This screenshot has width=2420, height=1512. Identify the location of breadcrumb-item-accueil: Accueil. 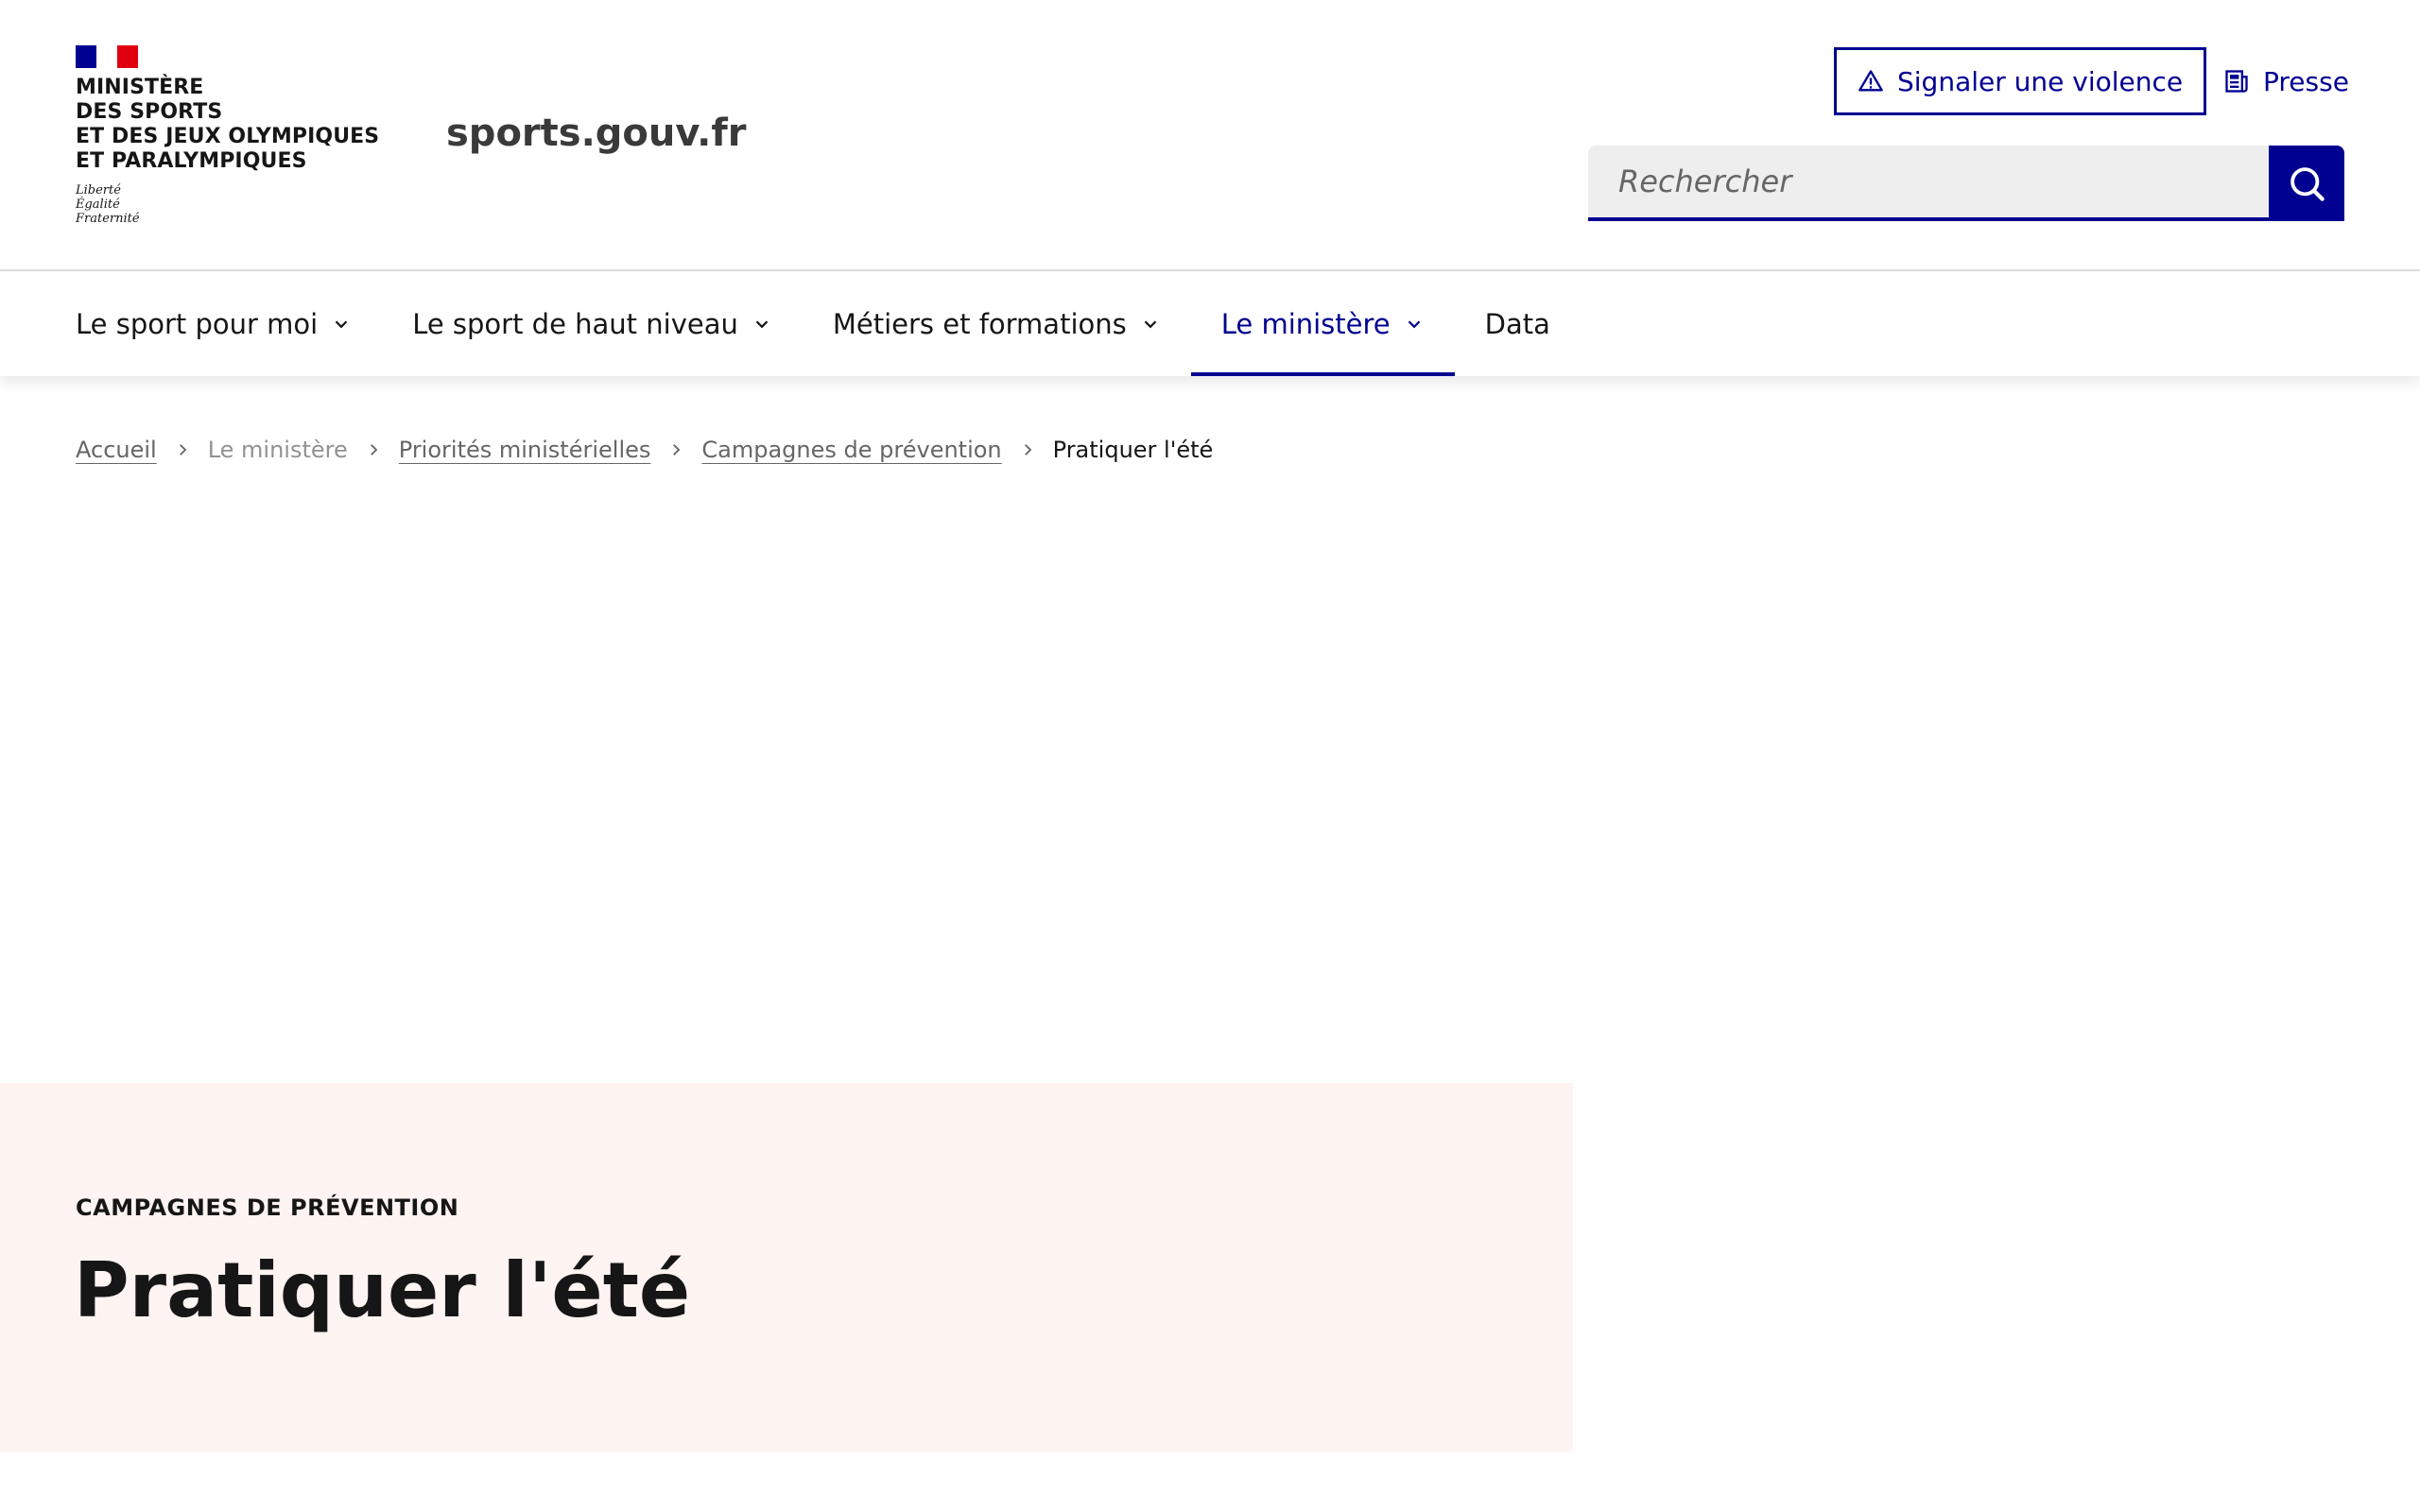
(116, 450).